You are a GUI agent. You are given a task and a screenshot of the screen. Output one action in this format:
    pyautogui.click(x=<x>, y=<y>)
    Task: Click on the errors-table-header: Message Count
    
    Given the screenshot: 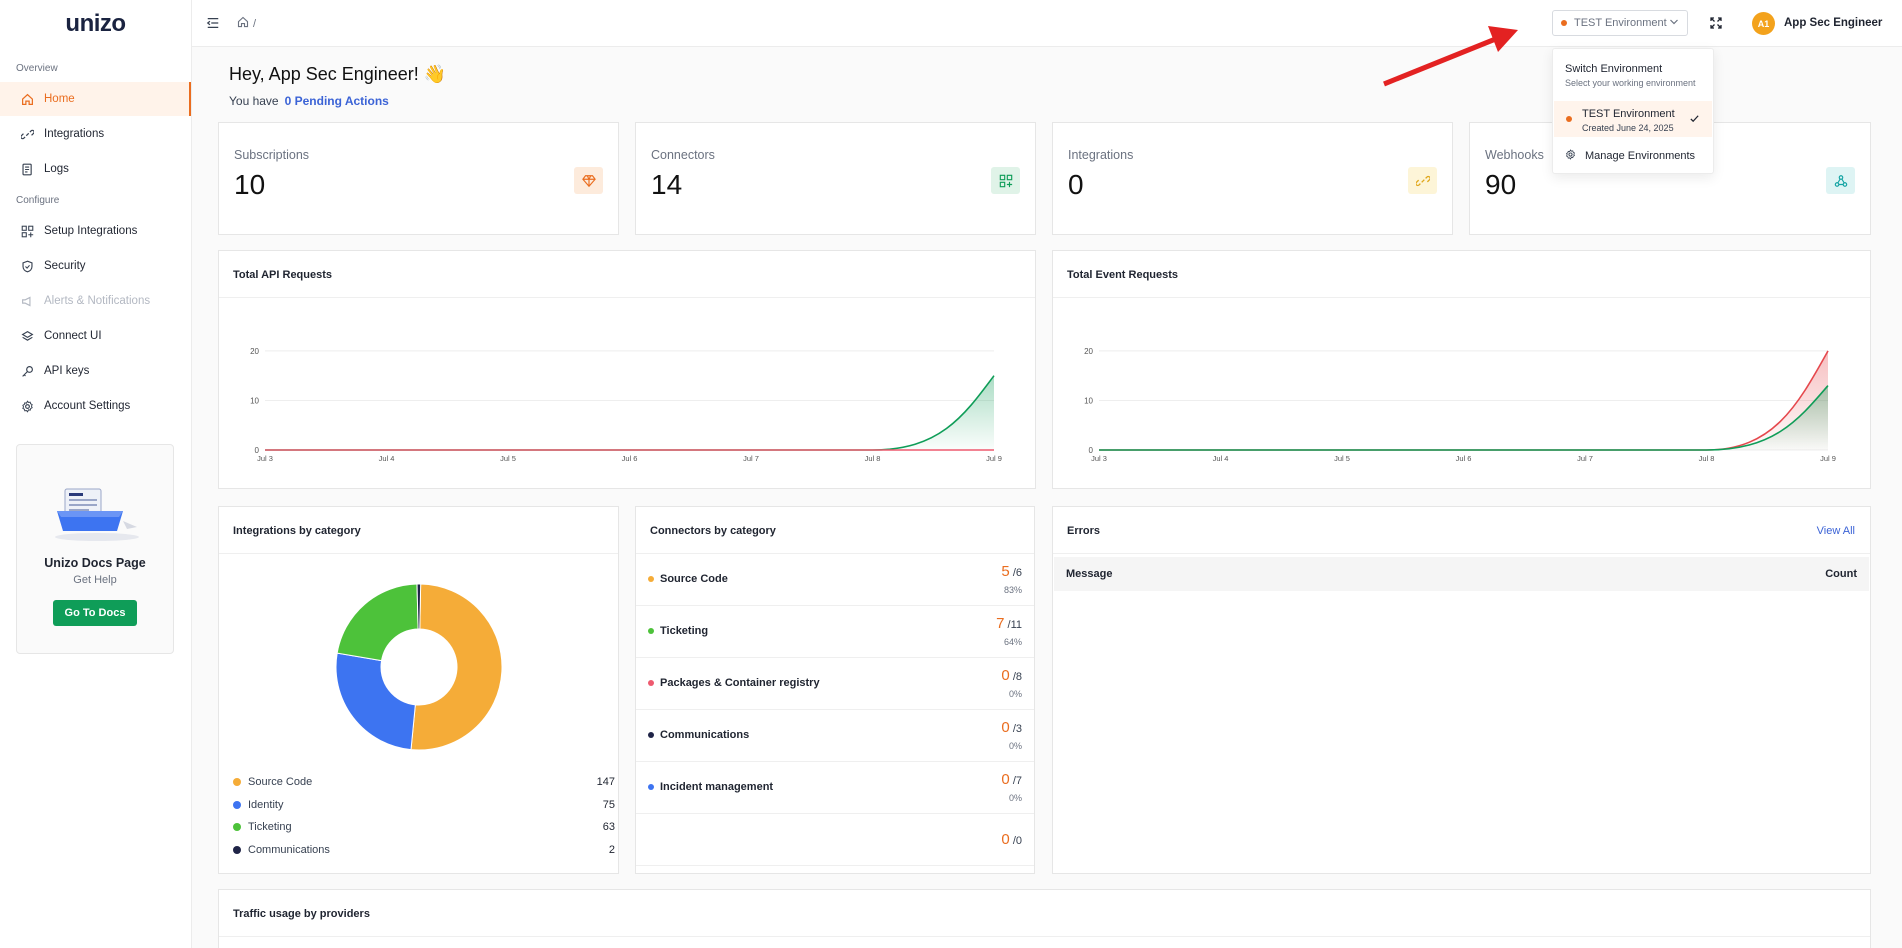 What is the action you would take?
    pyautogui.click(x=1461, y=574)
    